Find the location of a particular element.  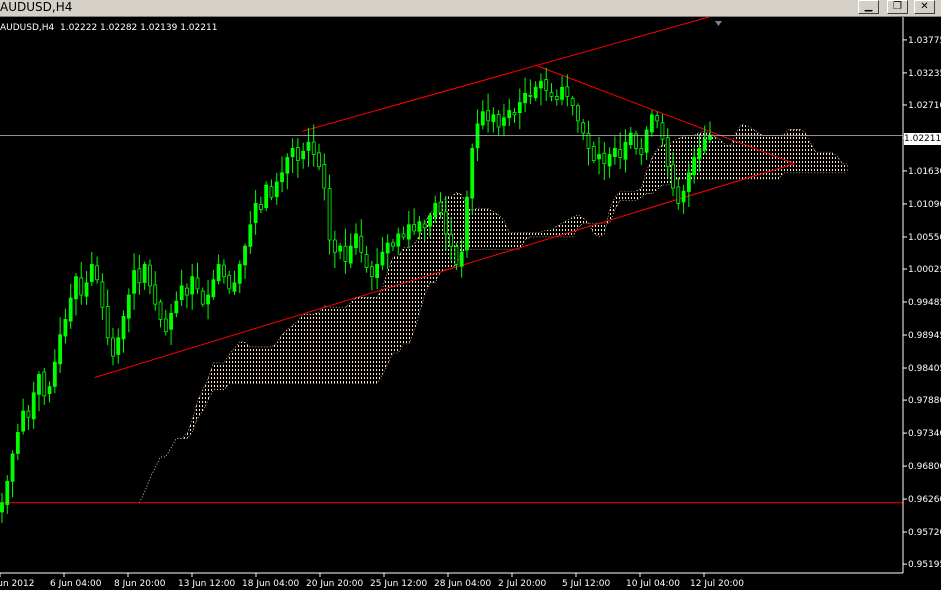

time-tick-label: 5 Jul 12:00 is located at coordinates (586, 584).